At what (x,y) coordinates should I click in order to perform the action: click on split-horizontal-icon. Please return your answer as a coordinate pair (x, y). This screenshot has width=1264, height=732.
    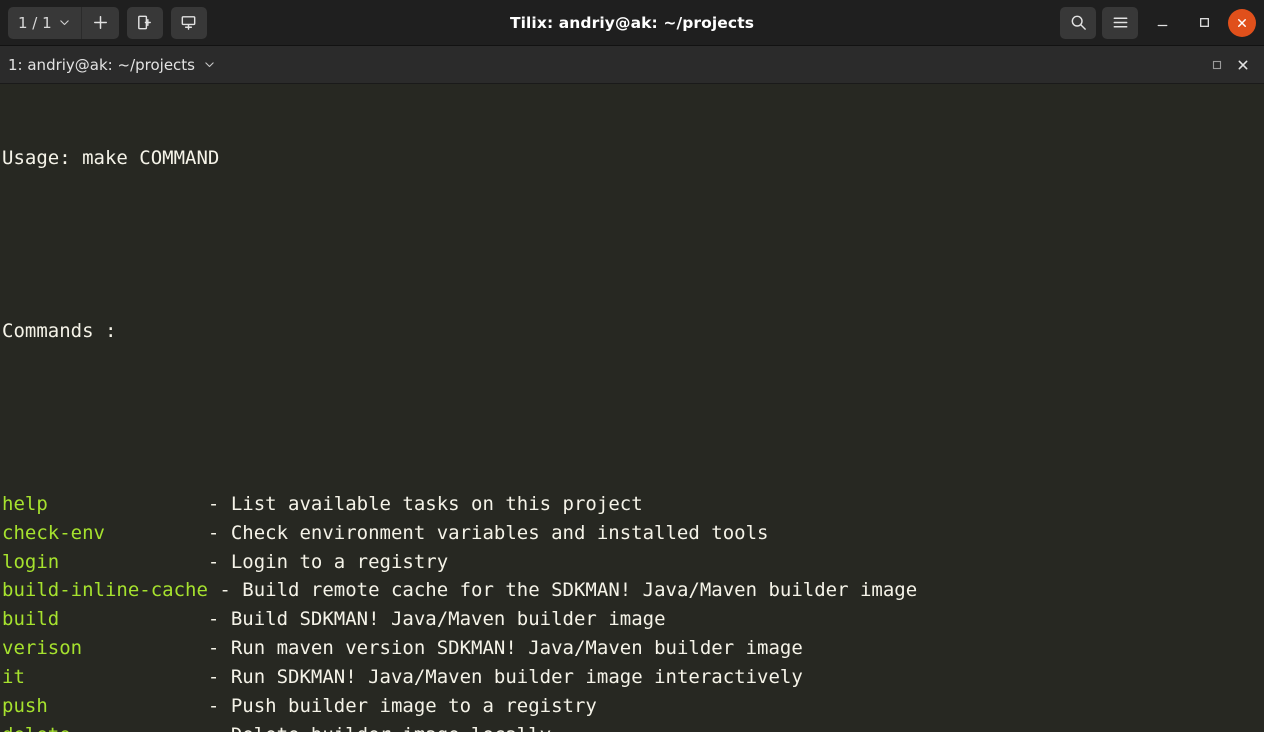
    Looking at the image, I should click on (188, 23).